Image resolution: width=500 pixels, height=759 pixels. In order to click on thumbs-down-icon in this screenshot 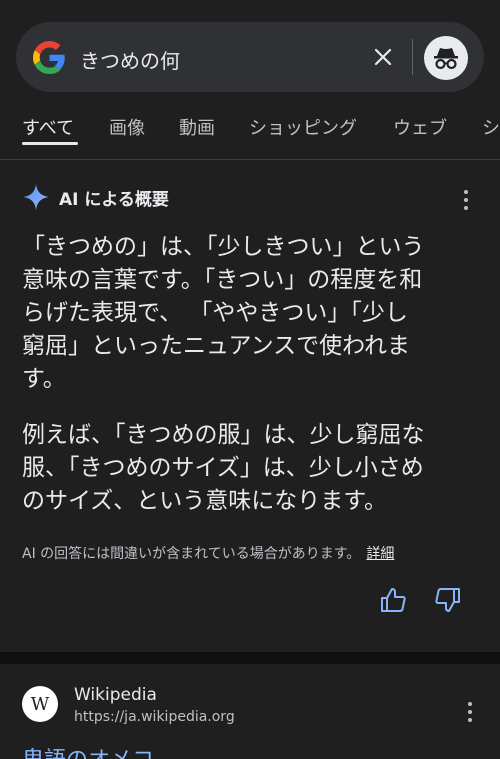, I will do `click(448, 600)`.